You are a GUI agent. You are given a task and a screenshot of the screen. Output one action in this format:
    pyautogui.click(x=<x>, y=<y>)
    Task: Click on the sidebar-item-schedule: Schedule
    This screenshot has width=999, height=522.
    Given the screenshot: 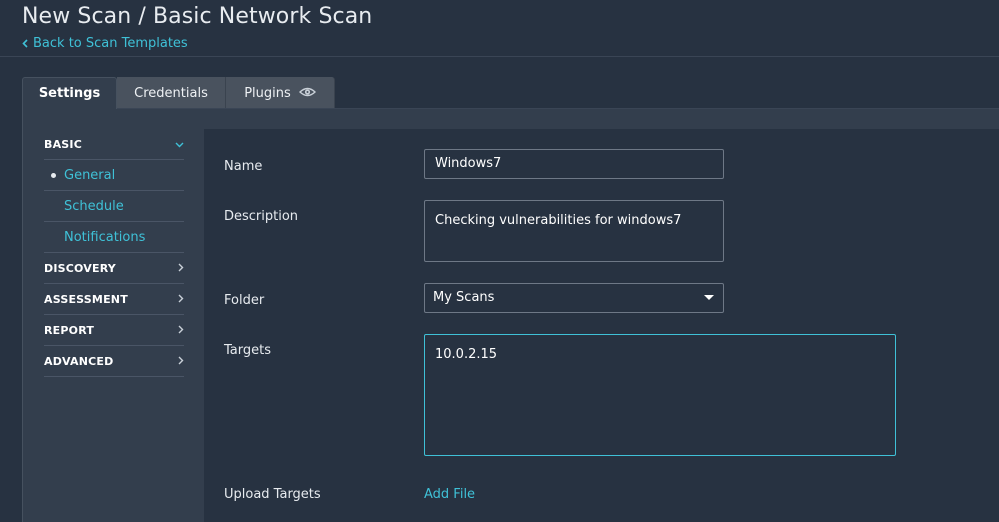 What is the action you would take?
    pyautogui.click(x=114, y=206)
    